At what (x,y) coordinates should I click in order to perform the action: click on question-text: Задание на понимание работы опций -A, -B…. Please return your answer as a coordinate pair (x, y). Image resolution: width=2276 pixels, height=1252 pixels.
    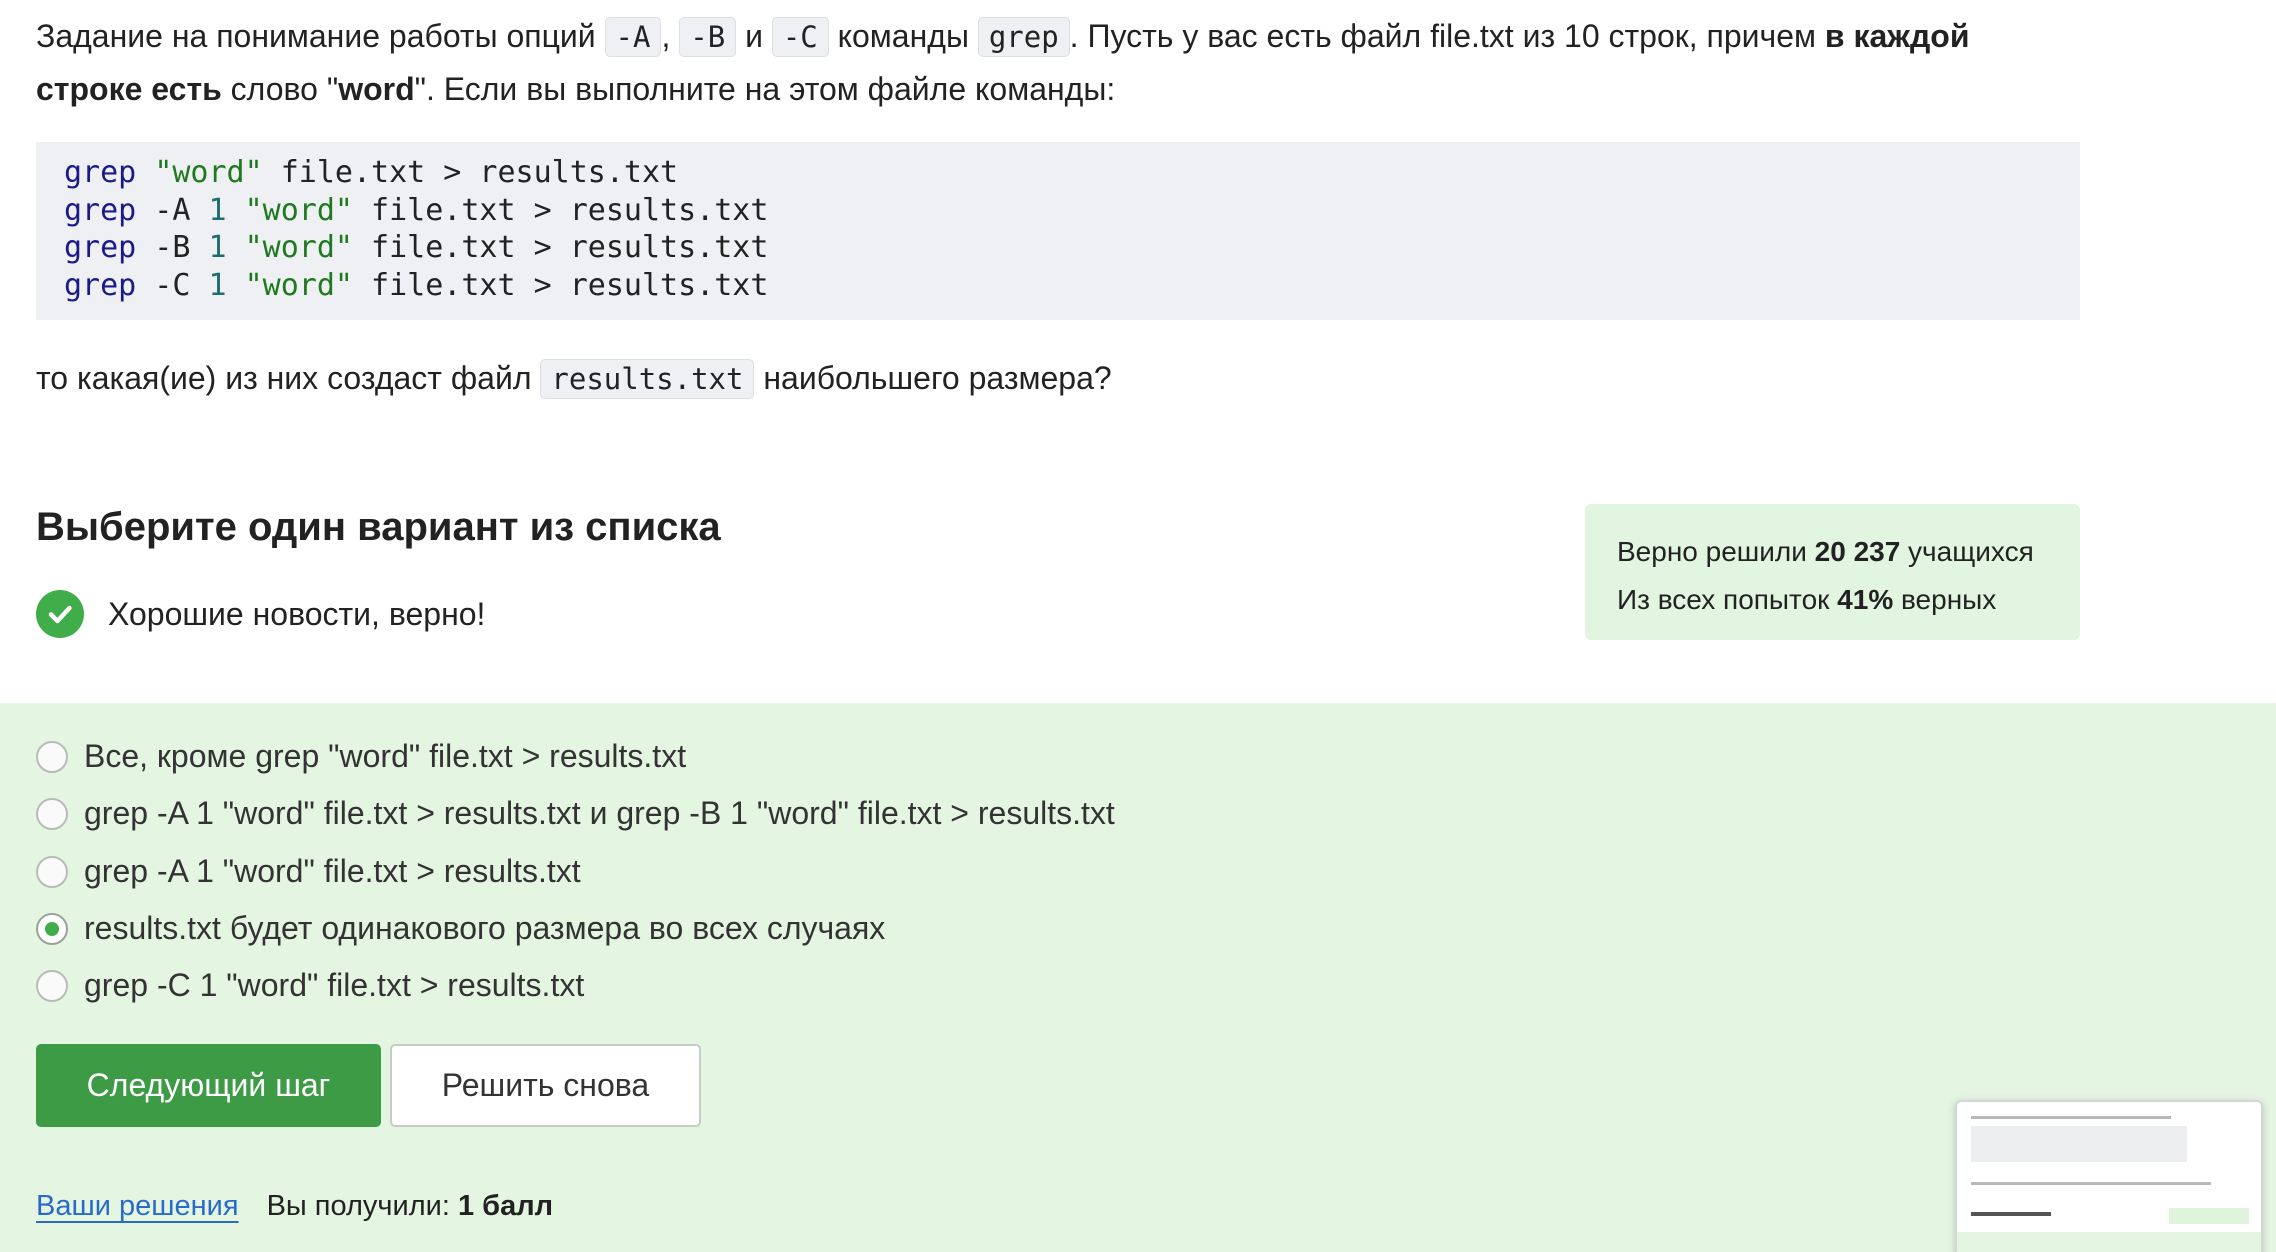
    Looking at the image, I should click on (1056, 62).